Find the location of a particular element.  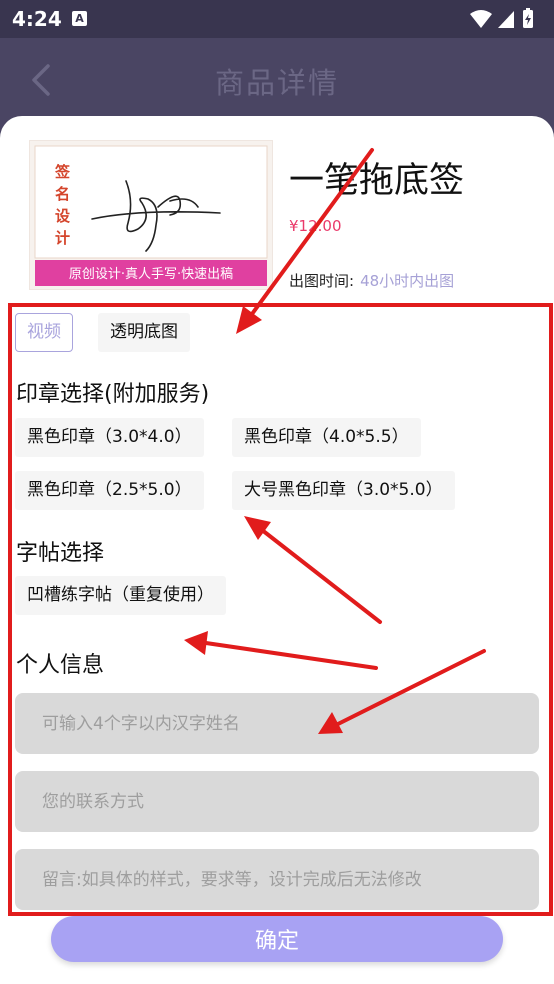

product-image: 签 名 设 计 原创设计·真人手写·快速出稿 is located at coordinates (151, 215).